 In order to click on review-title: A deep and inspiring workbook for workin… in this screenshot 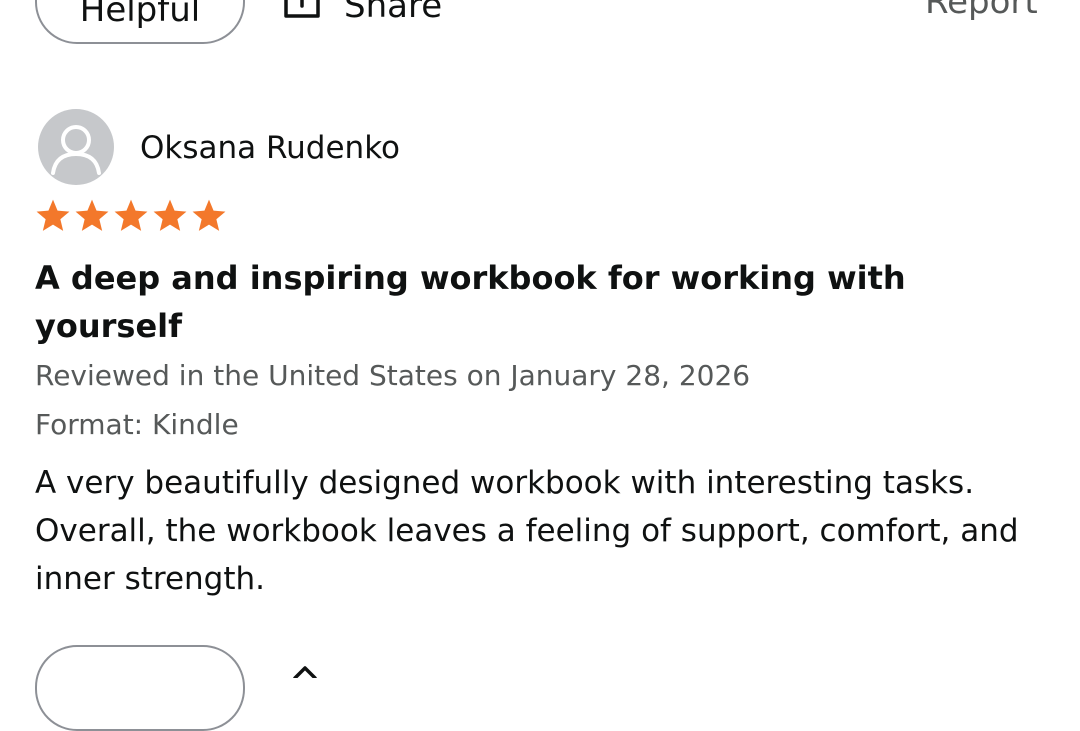, I will do `click(540, 302)`.